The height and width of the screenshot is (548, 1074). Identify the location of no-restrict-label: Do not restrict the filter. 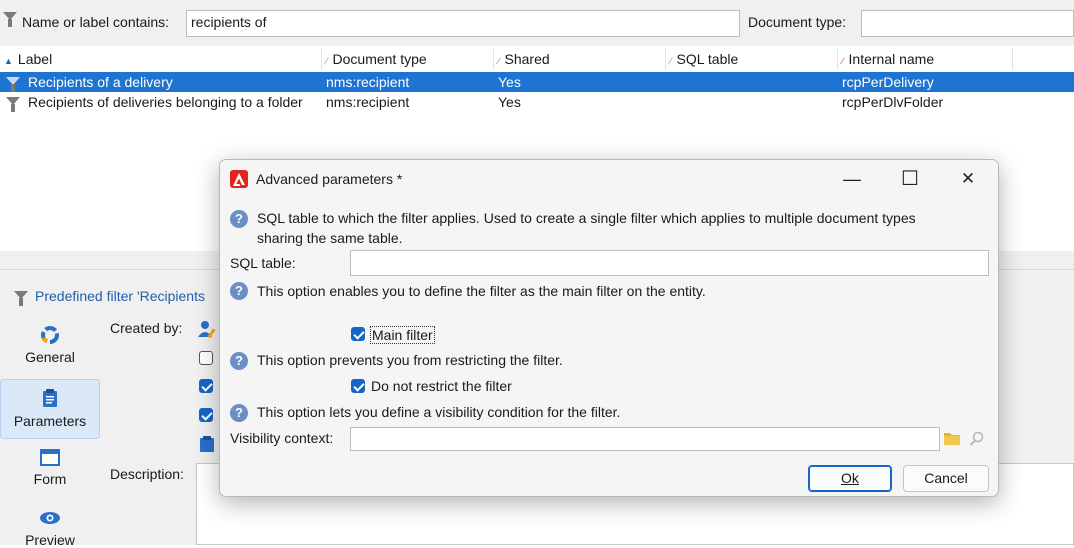
(441, 386).